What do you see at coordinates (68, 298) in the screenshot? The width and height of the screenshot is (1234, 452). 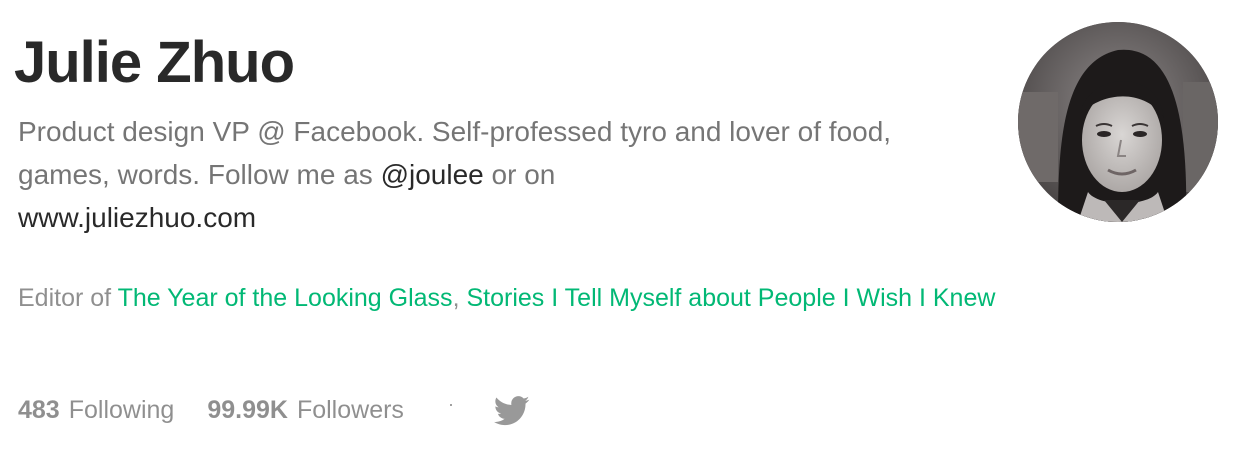 I see `editor-prefix: Editor of` at bounding box center [68, 298].